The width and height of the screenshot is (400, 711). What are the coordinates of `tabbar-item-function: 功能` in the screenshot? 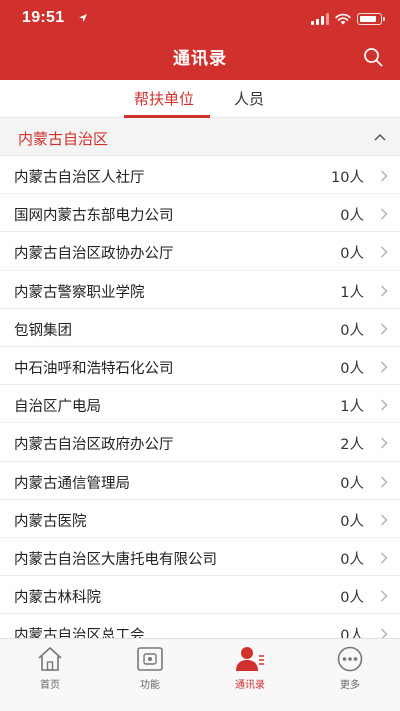 It's located at (150, 668).